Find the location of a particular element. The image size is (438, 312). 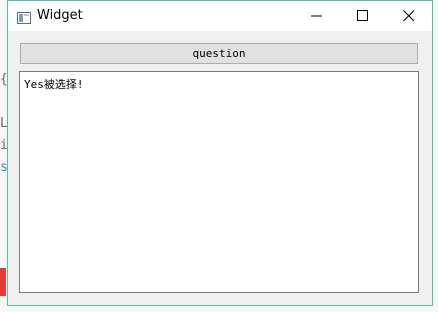

question-button: question is located at coordinates (219, 53).